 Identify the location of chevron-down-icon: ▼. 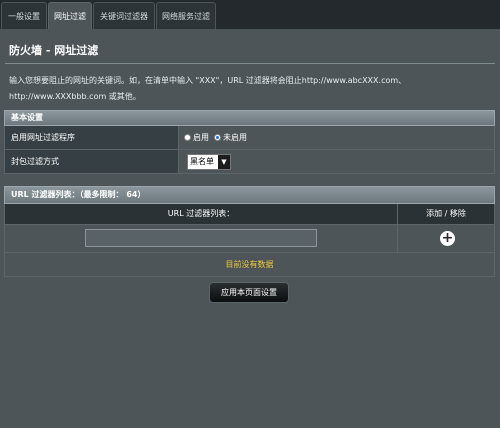
(224, 161).